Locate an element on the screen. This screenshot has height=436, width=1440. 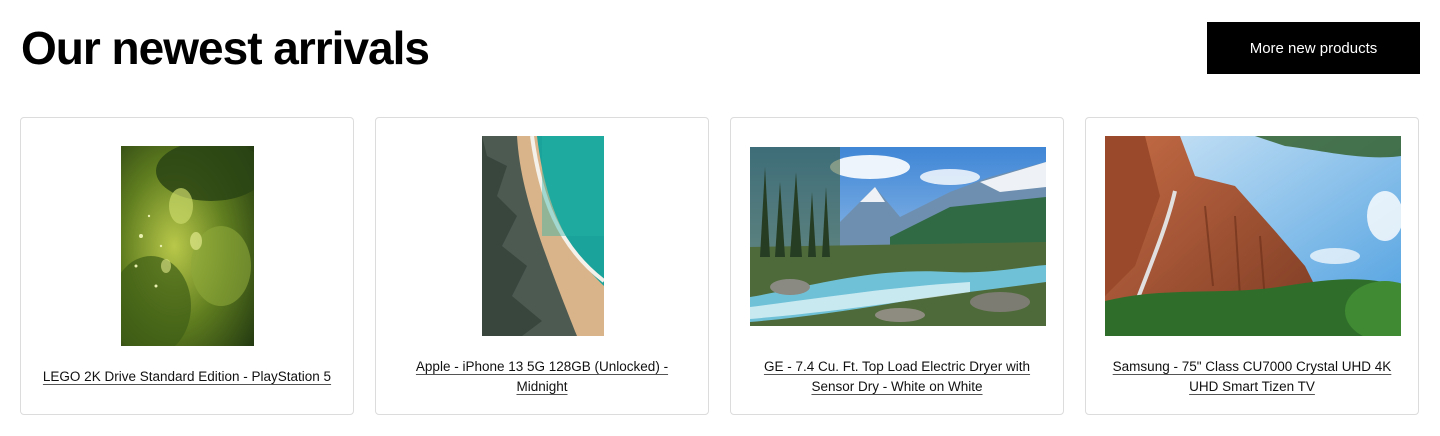
section-title: Our newest arrivals is located at coordinates (225, 48).